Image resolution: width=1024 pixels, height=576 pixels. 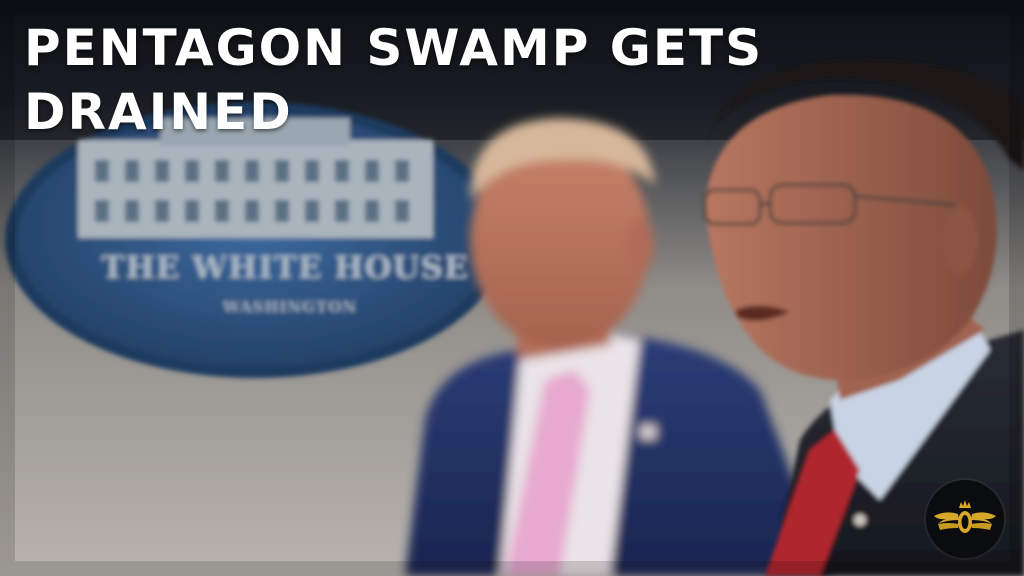 I want to click on channel-logo, so click(x=965, y=519).